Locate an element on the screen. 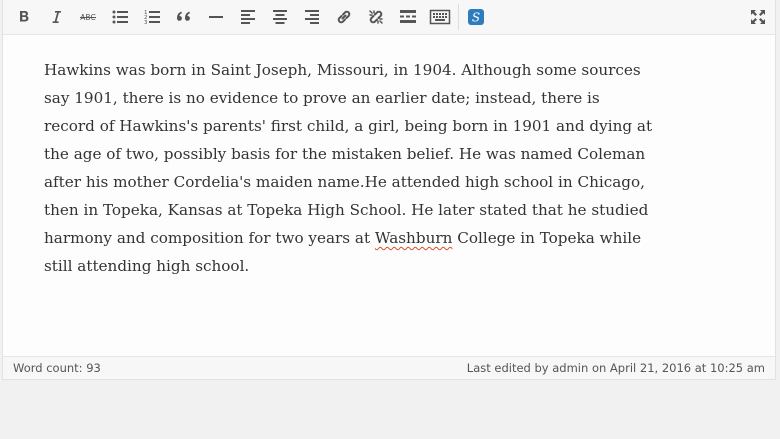  read-more-button is located at coordinates (408, 17).